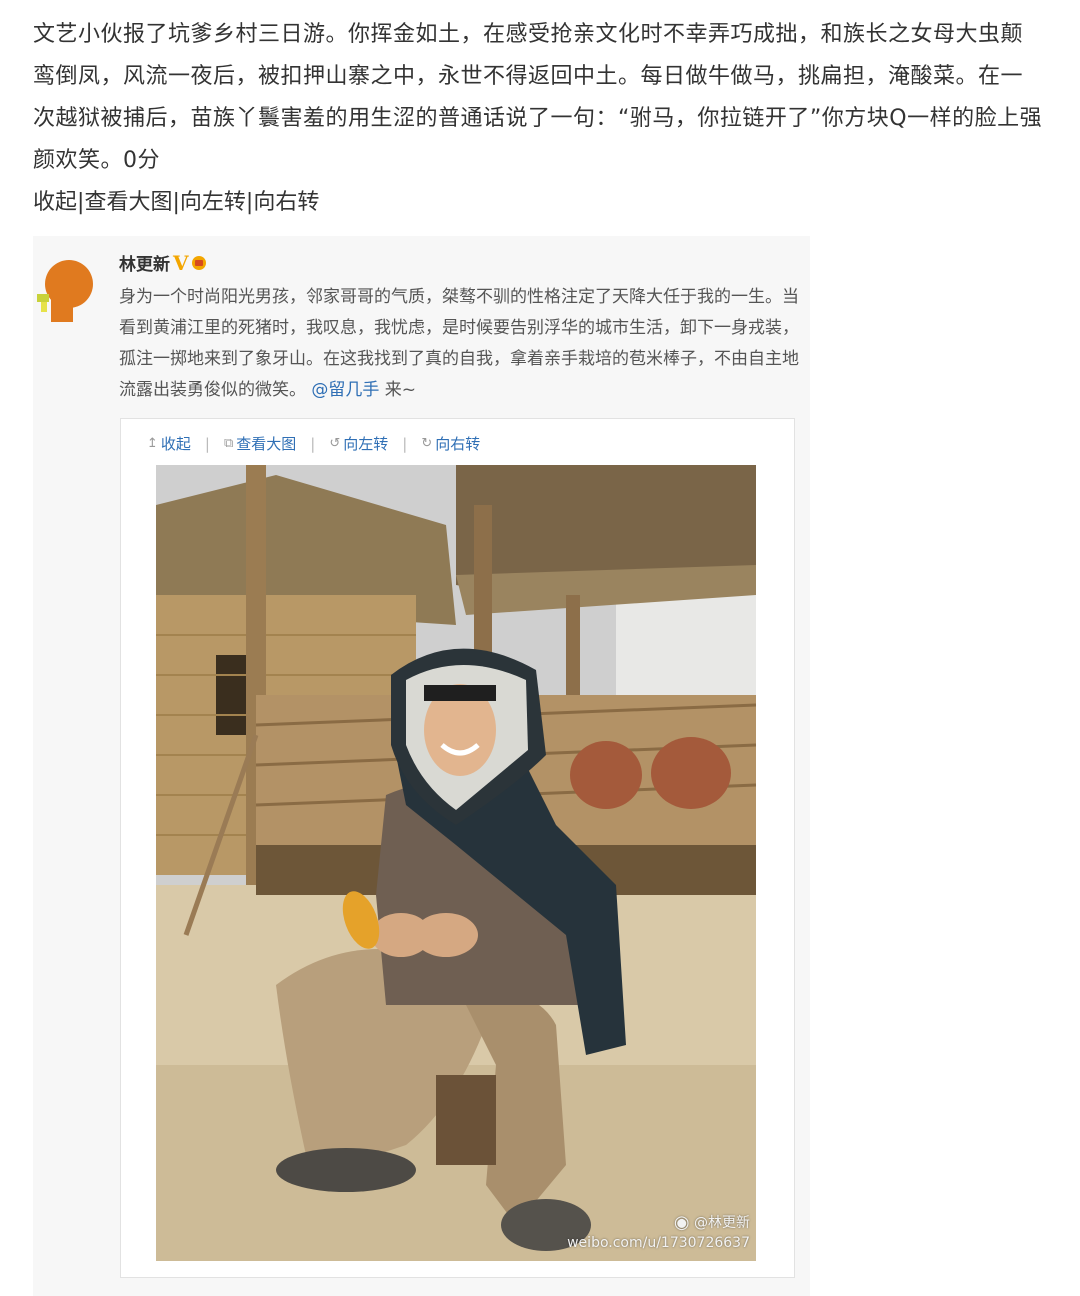 The image size is (1080, 1296). What do you see at coordinates (213, 202) in the screenshot?
I see `rotate-left-link: 向左转` at bounding box center [213, 202].